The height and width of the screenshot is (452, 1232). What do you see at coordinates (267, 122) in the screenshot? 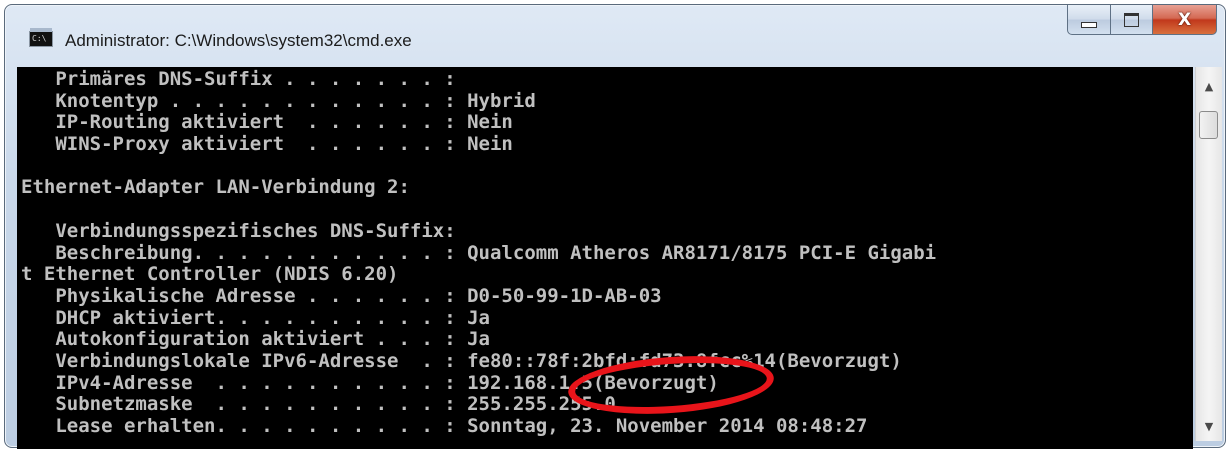
I see `console-line: IP-Routing aktiviert . . . . . . : Nein` at bounding box center [267, 122].